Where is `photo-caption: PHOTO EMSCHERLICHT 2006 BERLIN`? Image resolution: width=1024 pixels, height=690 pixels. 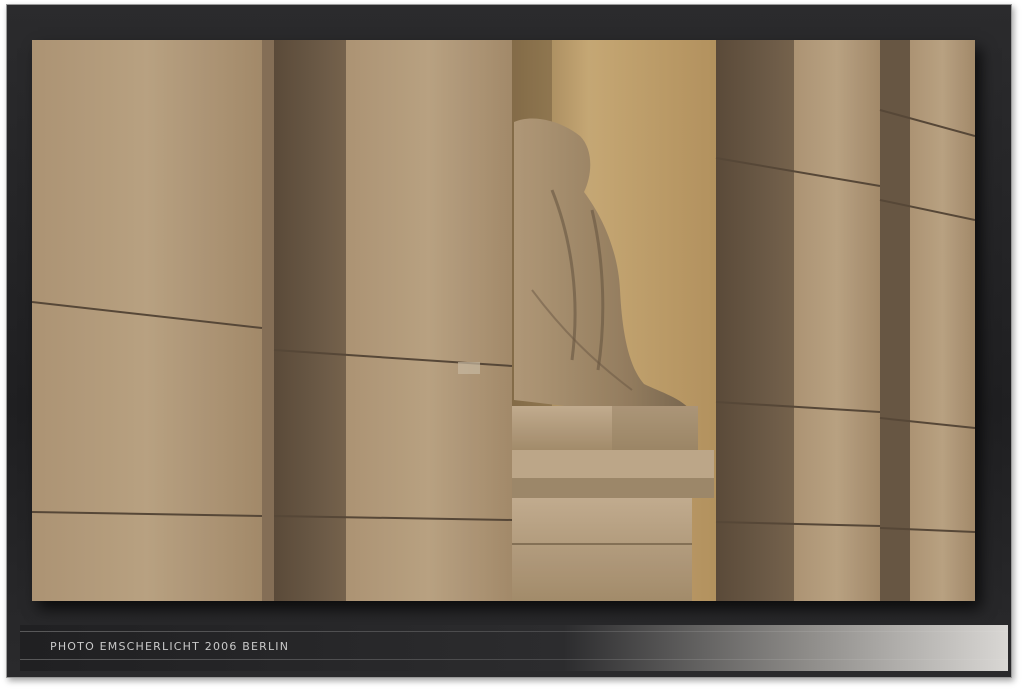
photo-caption: PHOTO EMSCHERLICHT 2006 BERLIN is located at coordinates (170, 646).